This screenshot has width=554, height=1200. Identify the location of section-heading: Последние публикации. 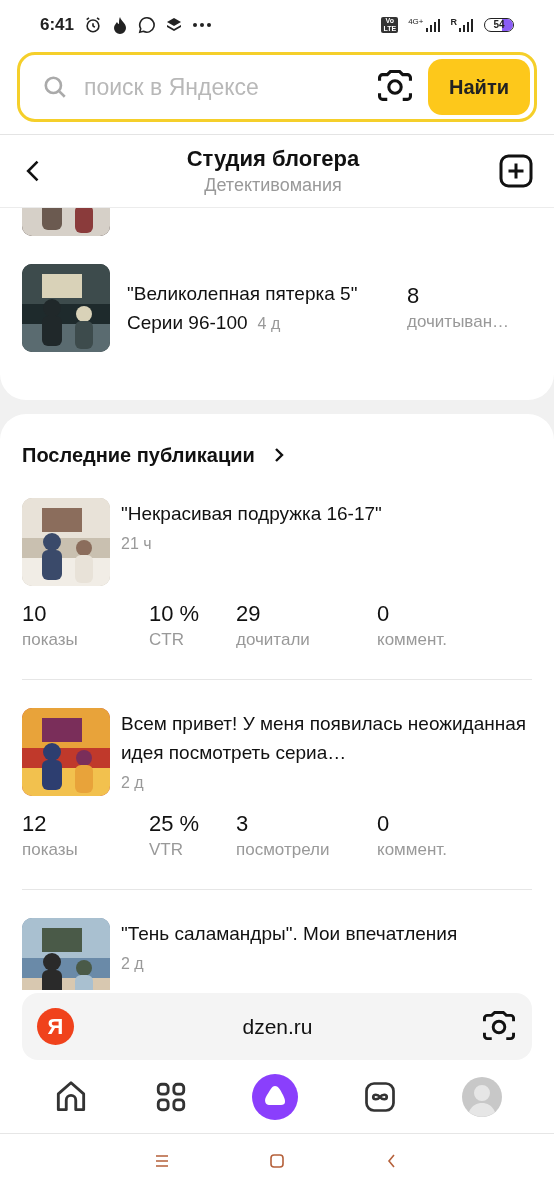
(138, 455).